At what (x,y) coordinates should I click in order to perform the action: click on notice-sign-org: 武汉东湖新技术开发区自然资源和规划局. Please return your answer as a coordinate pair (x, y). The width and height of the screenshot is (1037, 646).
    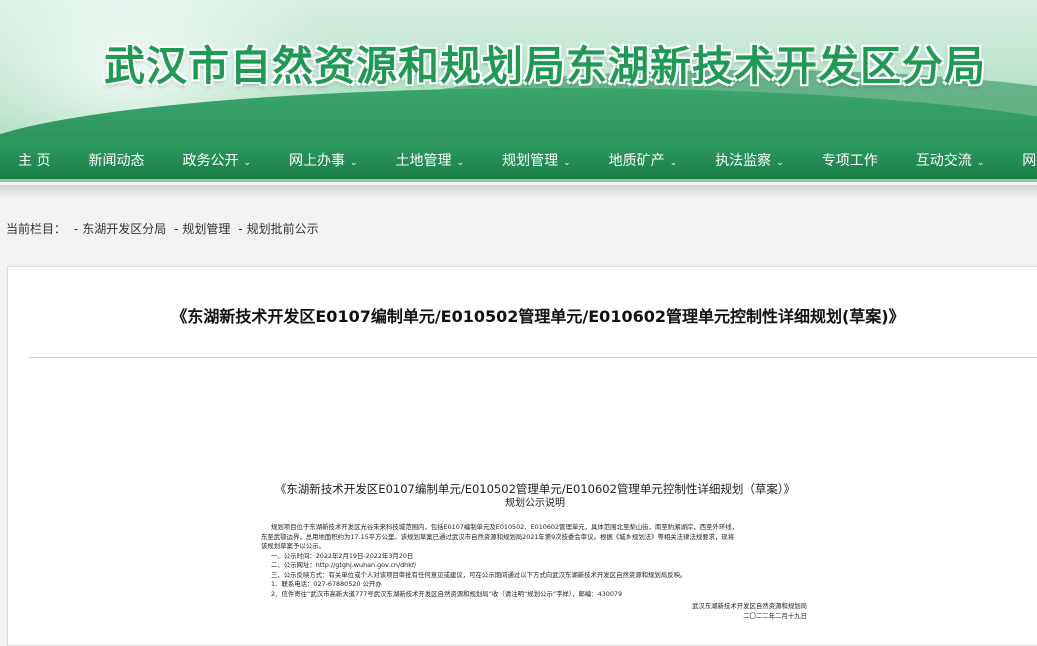
    Looking at the image, I should click on (749, 606).